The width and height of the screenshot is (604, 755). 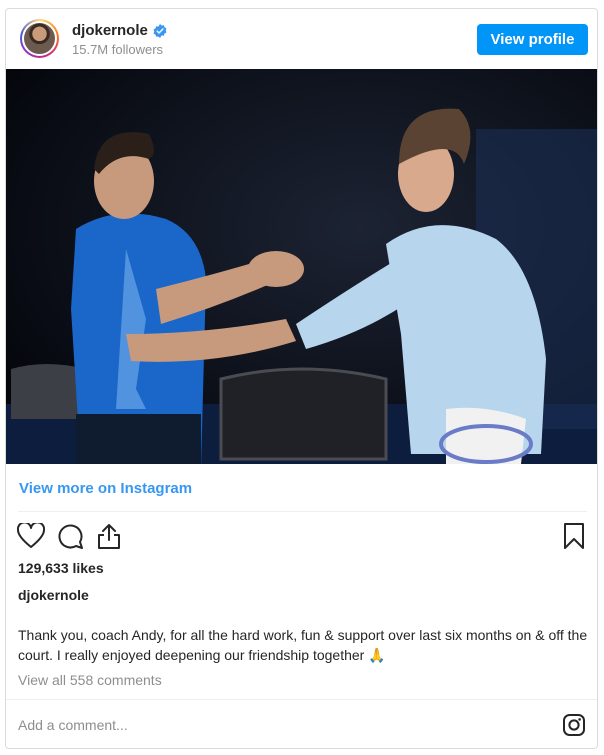 I want to click on username: djokernole, so click(x=110, y=30).